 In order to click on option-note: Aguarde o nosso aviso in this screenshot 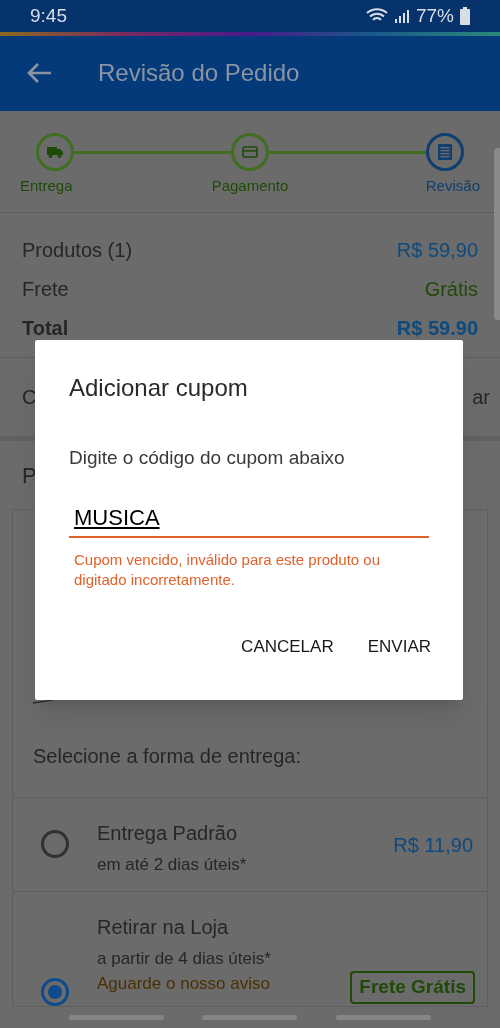, I will do `click(184, 984)`.